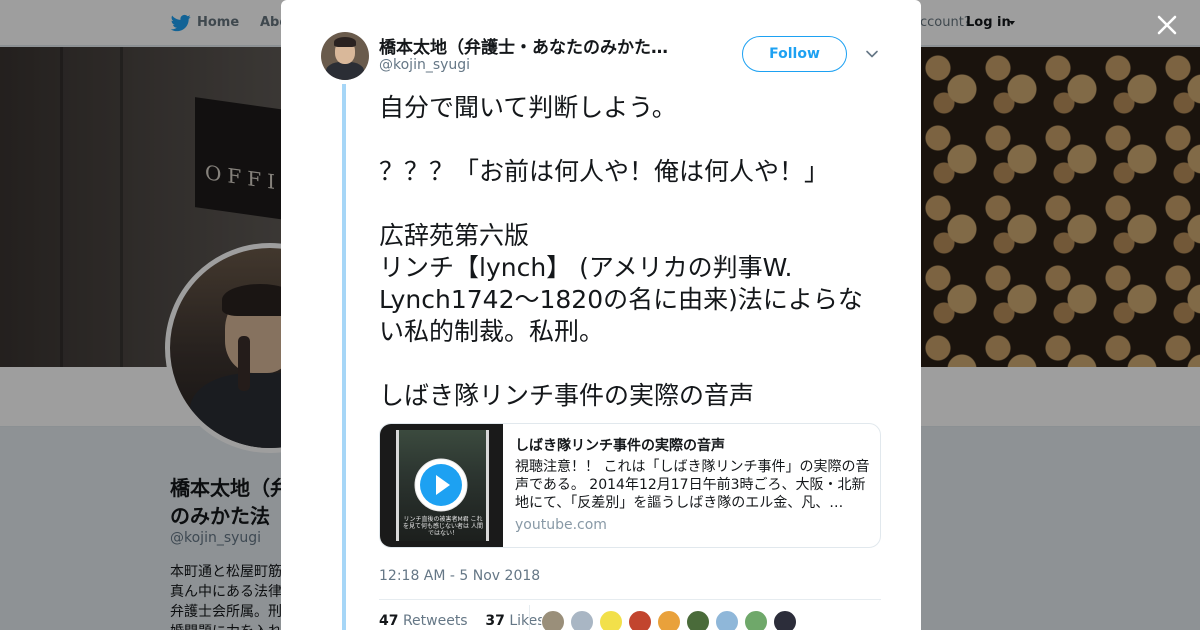  What do you see at coordinates (794, 54) in the screenshot?
I see `follow-button: Follow` at bounding box center [794, 54].